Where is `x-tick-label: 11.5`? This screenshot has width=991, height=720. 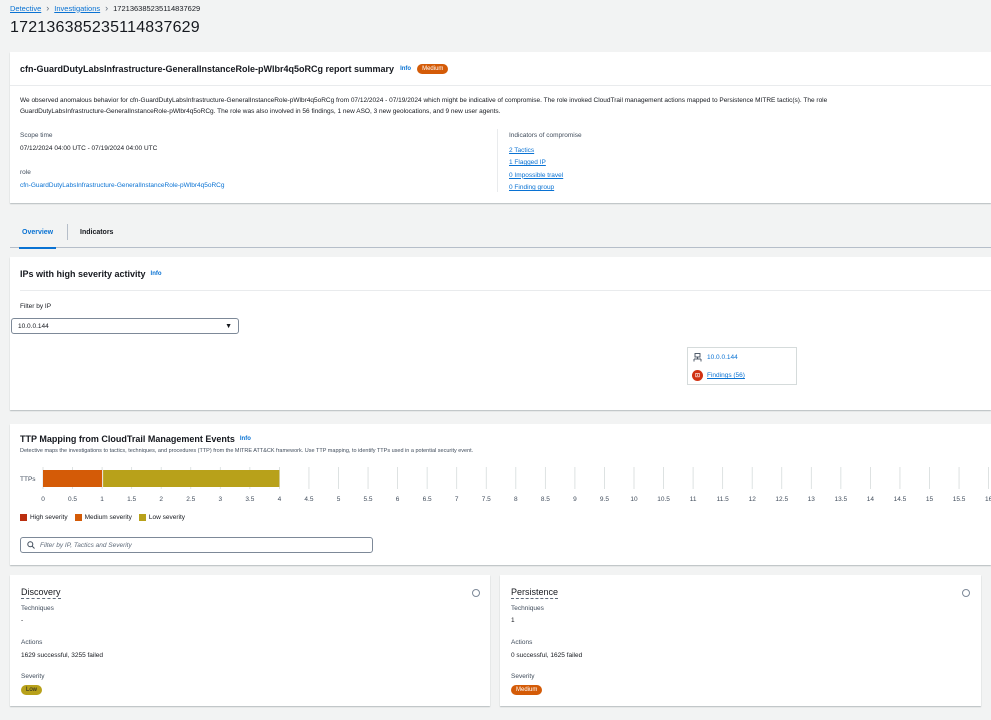
x-tick-label: 11.5 is located at coordinates (723, 499).